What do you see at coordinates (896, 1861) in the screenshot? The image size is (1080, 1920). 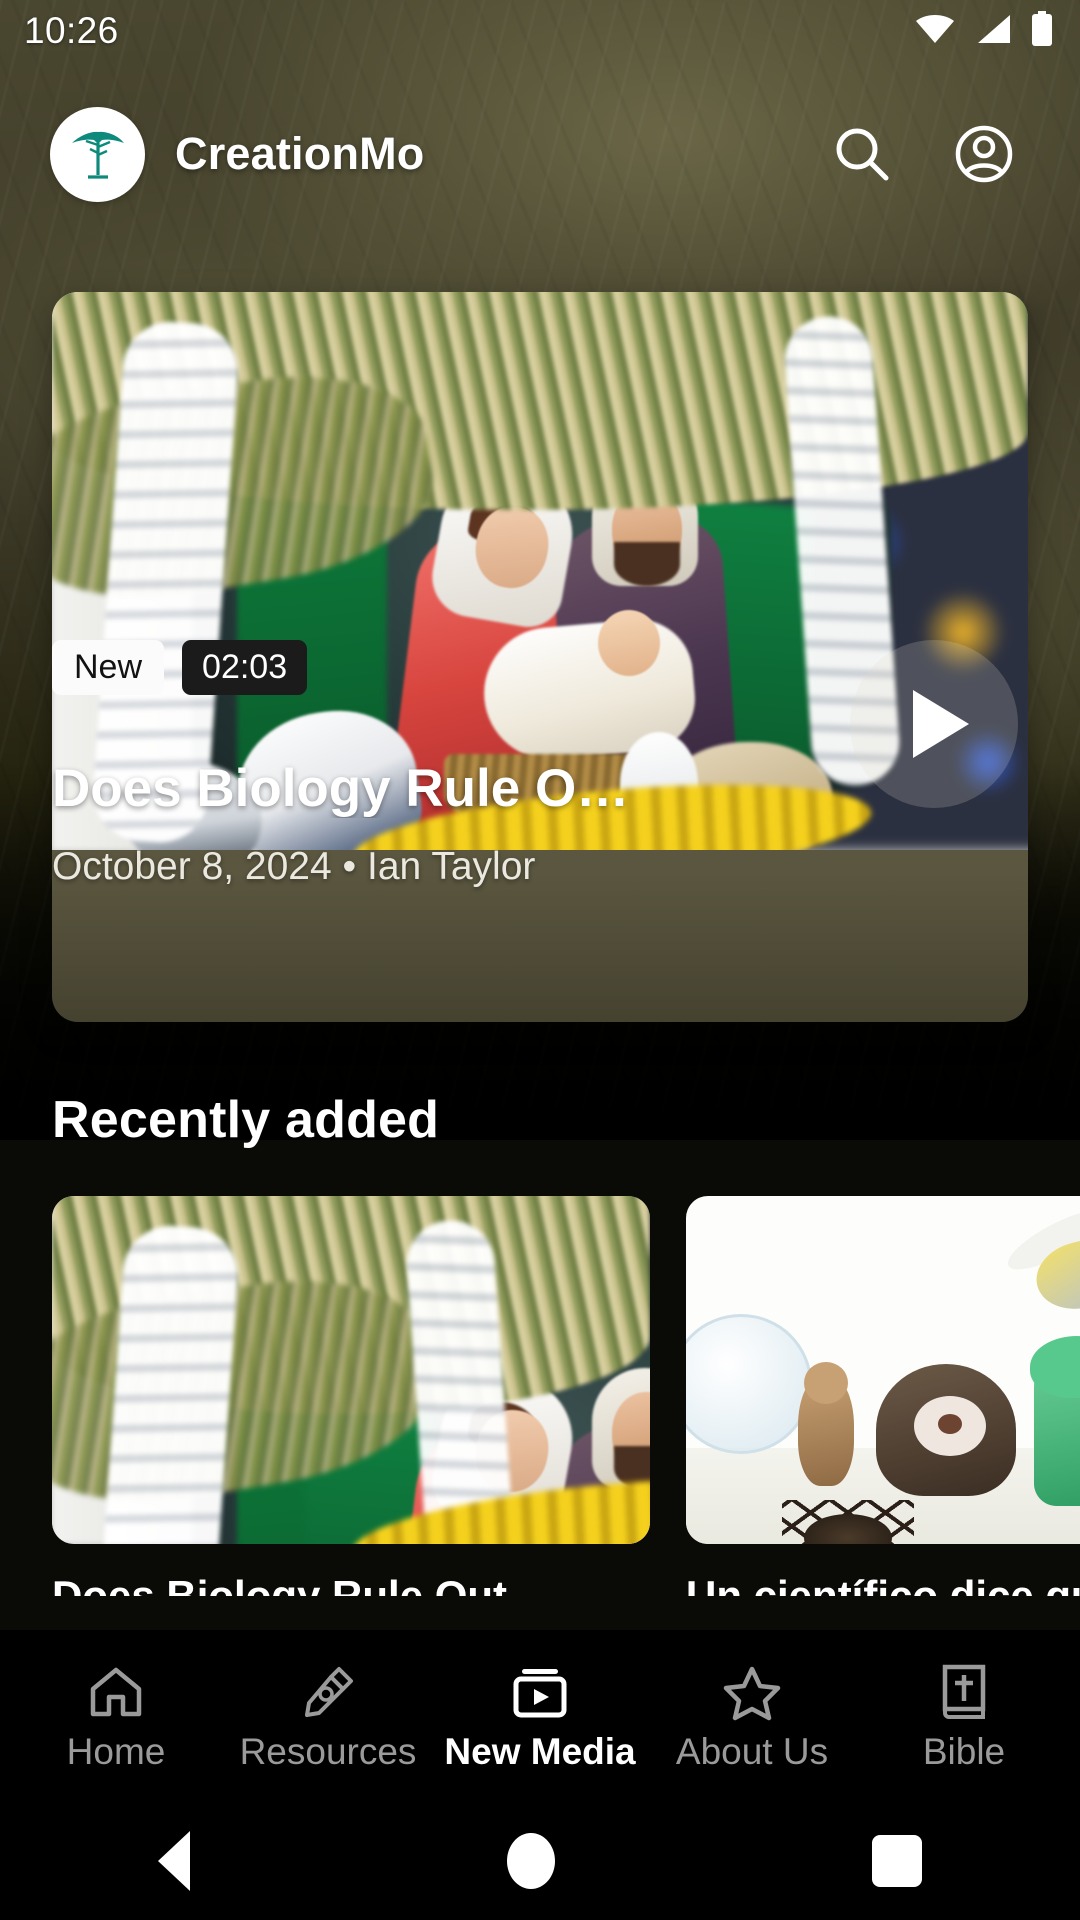 I see `square-recents-icon` at bounding box center [896, 1861].